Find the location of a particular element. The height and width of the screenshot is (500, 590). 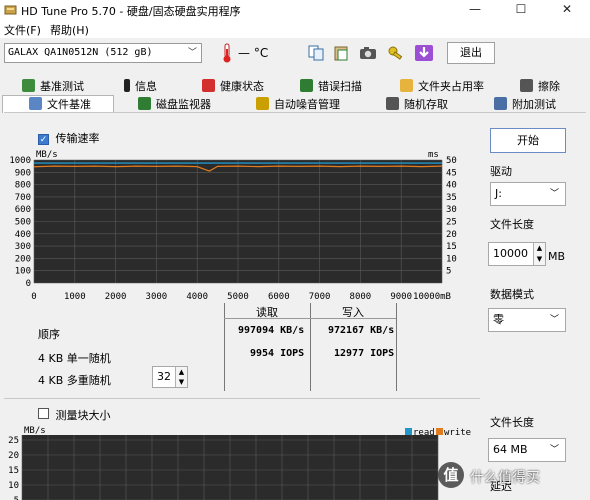

app-icon is located at coordinates (10, 10).